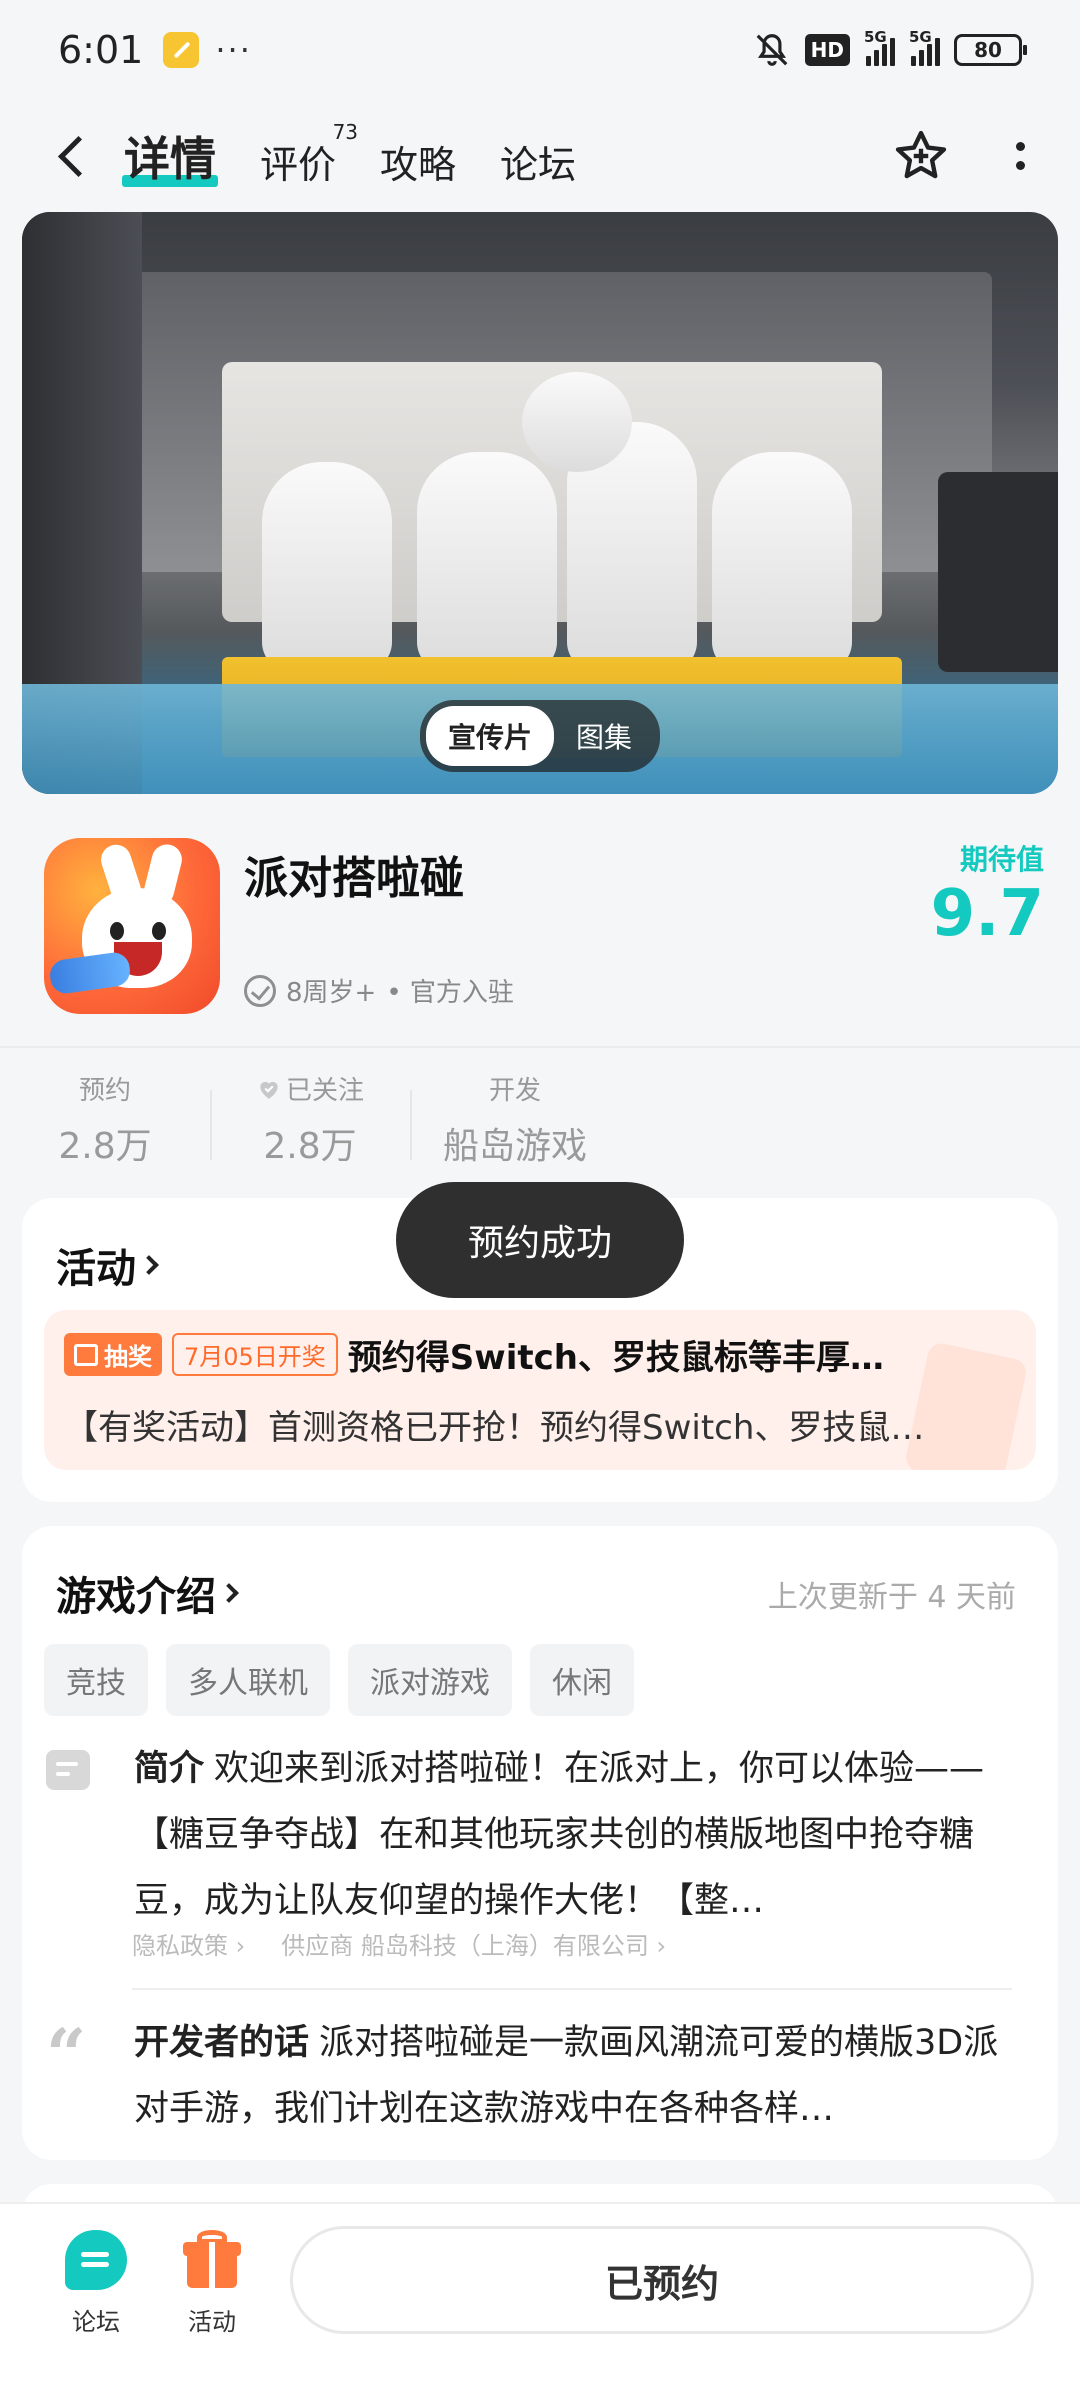  Describe the element at coordinates (339, 1680) in the screenshot. I see `tag-list: 竞技 多人联机 派对游戏 休闲` at that location.